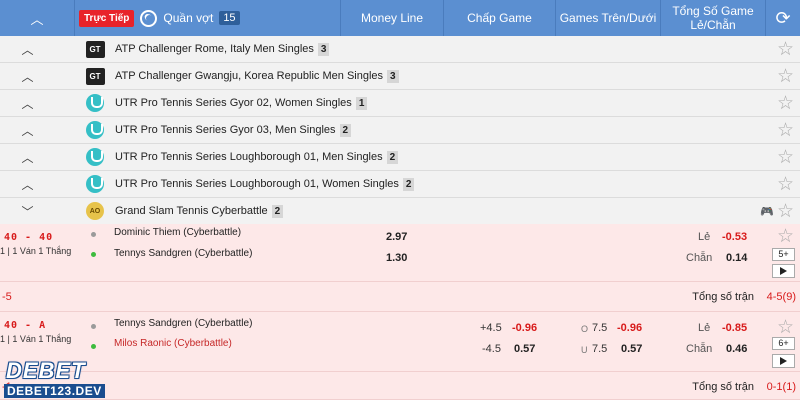  Describe the element at coordinates (723, 297) in the screenshot. I see `total-label: Tổng số trận` at that location.